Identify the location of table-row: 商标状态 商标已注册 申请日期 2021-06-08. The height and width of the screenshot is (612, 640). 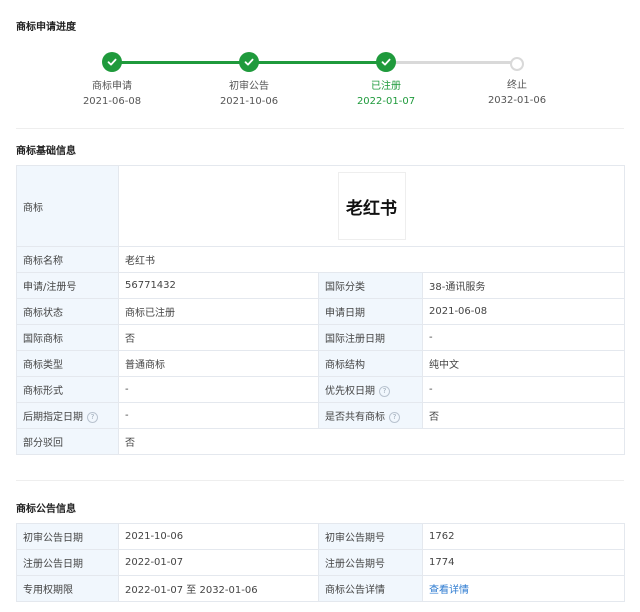
(320, 311).